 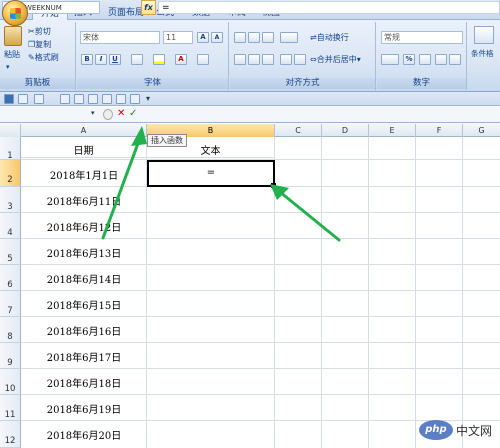 I want to click on sort-ascending-icon, so click(x=65, y=99).